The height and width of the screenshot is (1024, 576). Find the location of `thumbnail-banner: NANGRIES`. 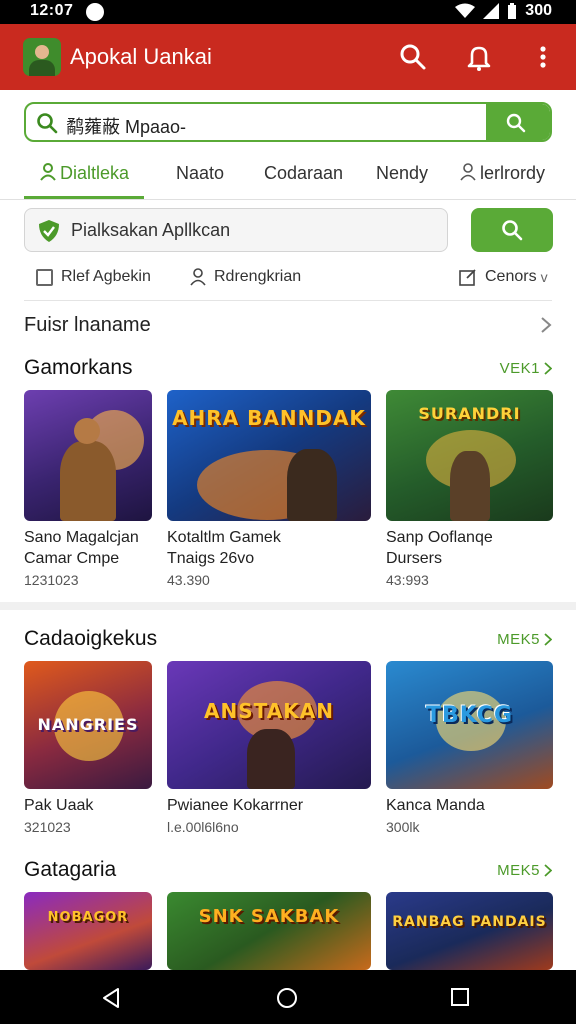

thumbnail-banner: NANGRIES is located at coordinates (88, 724).